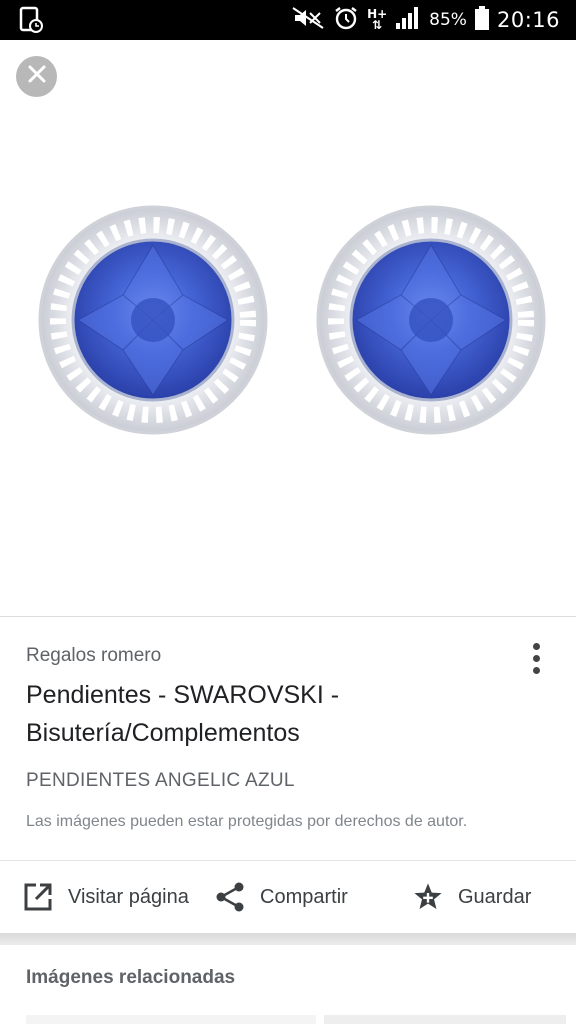 Image resolution: width=576 pixels, height=1024 pixels. Describe the element at coordinates (448, 20) in the screenshot. I see `battery-percent: 85%` at that location.